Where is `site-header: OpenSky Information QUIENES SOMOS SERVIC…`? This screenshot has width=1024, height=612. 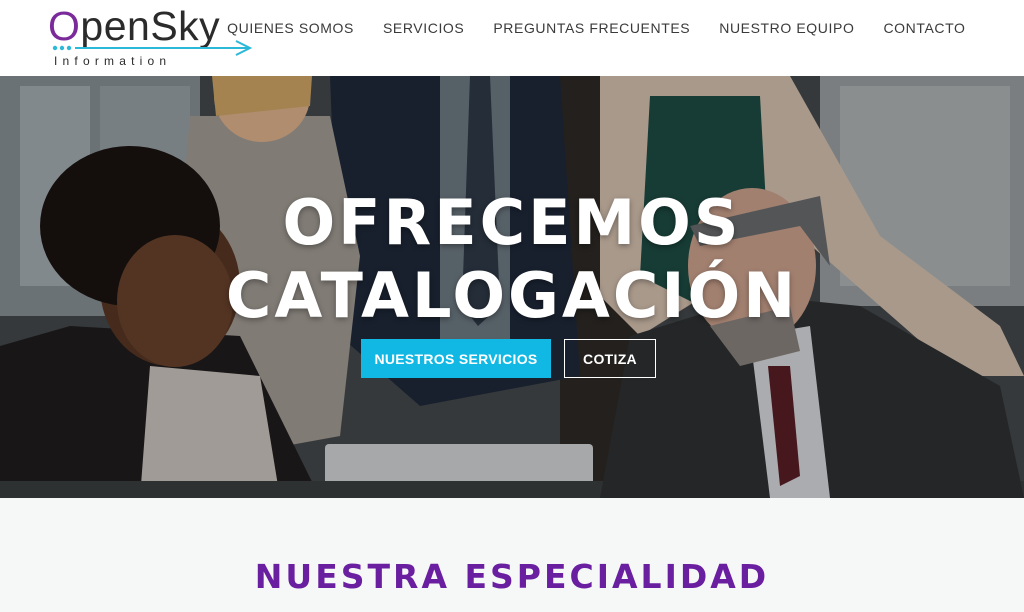
site-header: OpenSky Information QUIENES SOMOS SERVIC… is located at coordinates (512, 38).